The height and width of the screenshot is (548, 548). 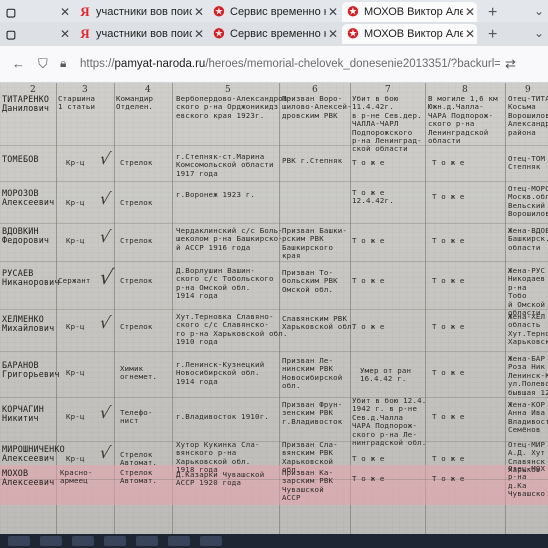 I want to click on tab-search: Я участники вов поиск п ✕, so click(x=140, y=12).